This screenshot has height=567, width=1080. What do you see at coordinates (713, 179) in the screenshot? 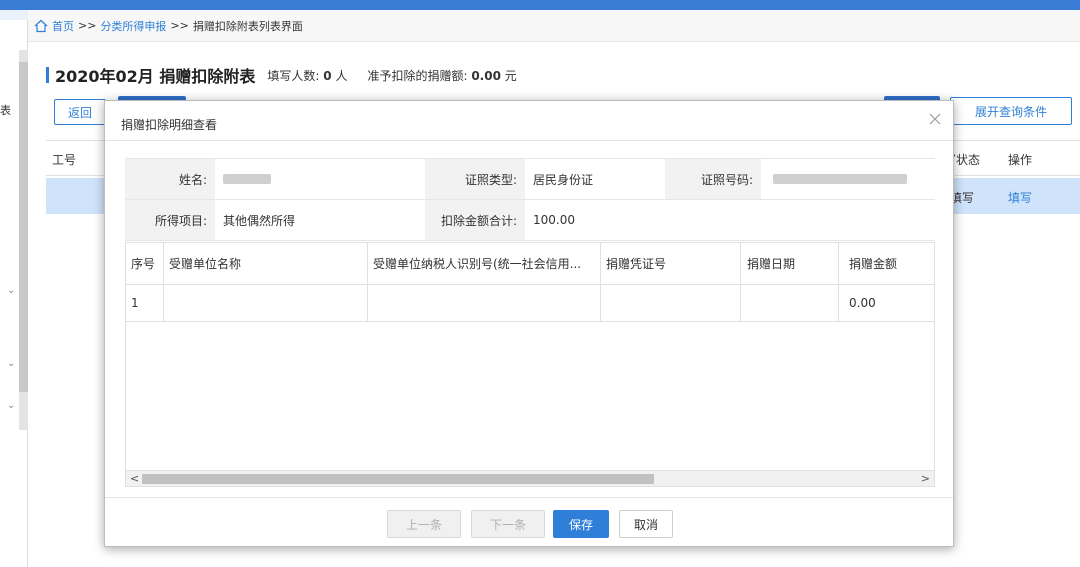
I see `id-number-label: 证照号码:` at bounding box center [713, 179].